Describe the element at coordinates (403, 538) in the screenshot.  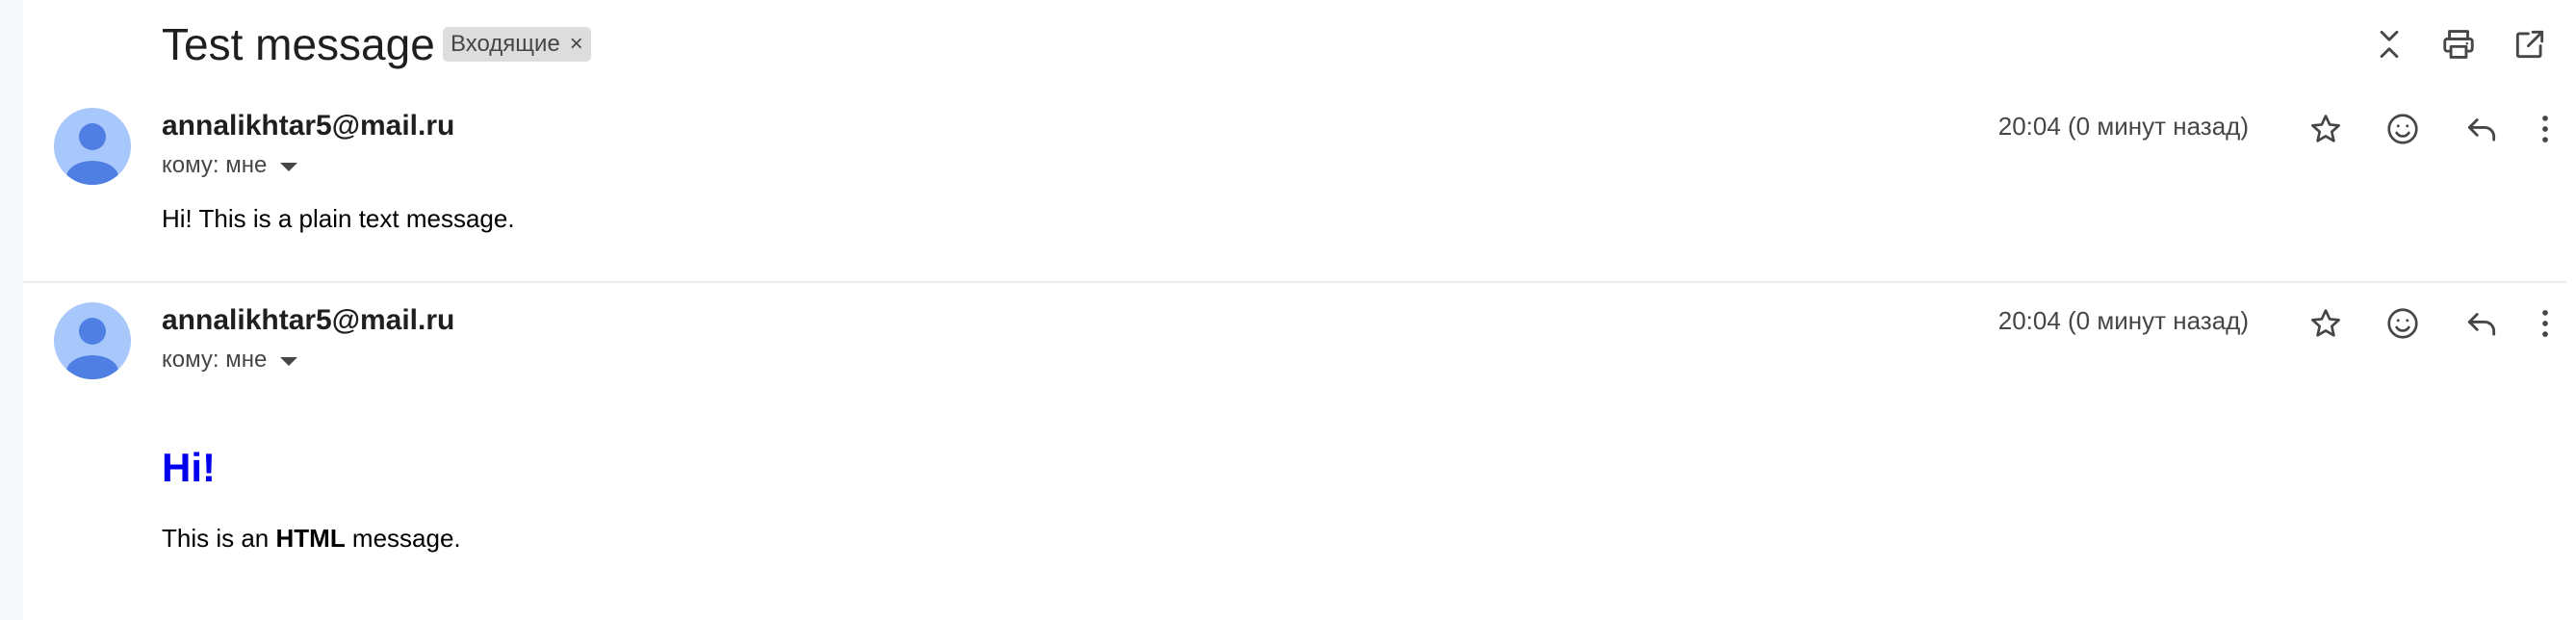
I see `body-text-suffix: message.` at that location.